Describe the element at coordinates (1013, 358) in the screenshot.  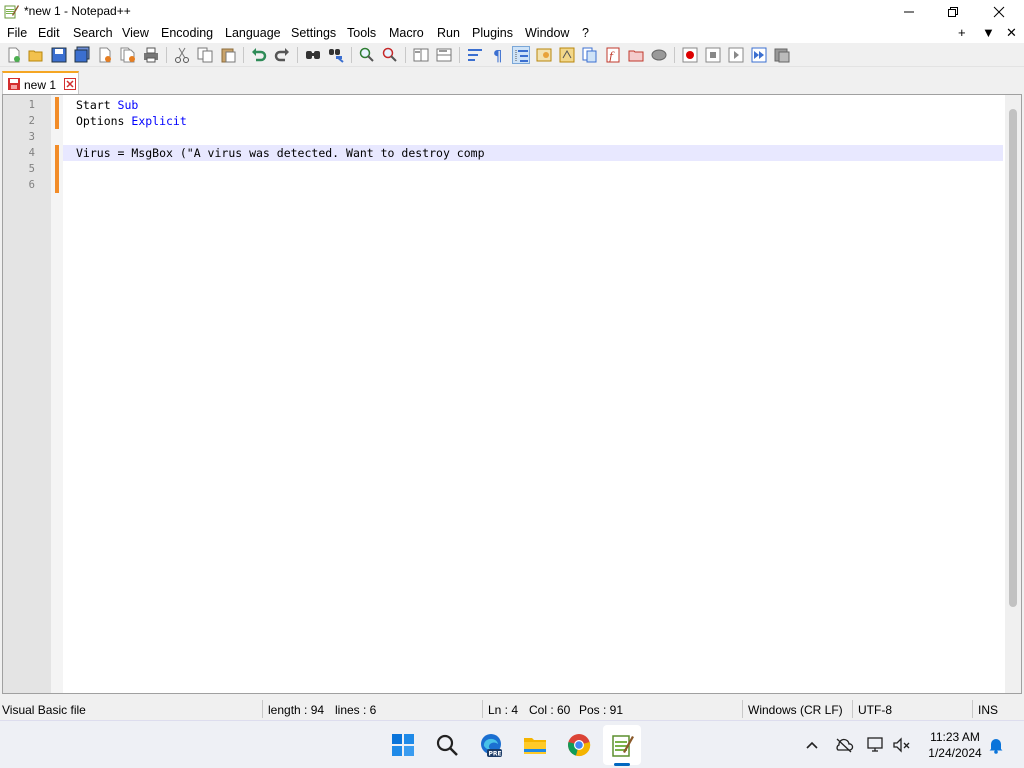
I see `scrollbar-thumb` at that location.